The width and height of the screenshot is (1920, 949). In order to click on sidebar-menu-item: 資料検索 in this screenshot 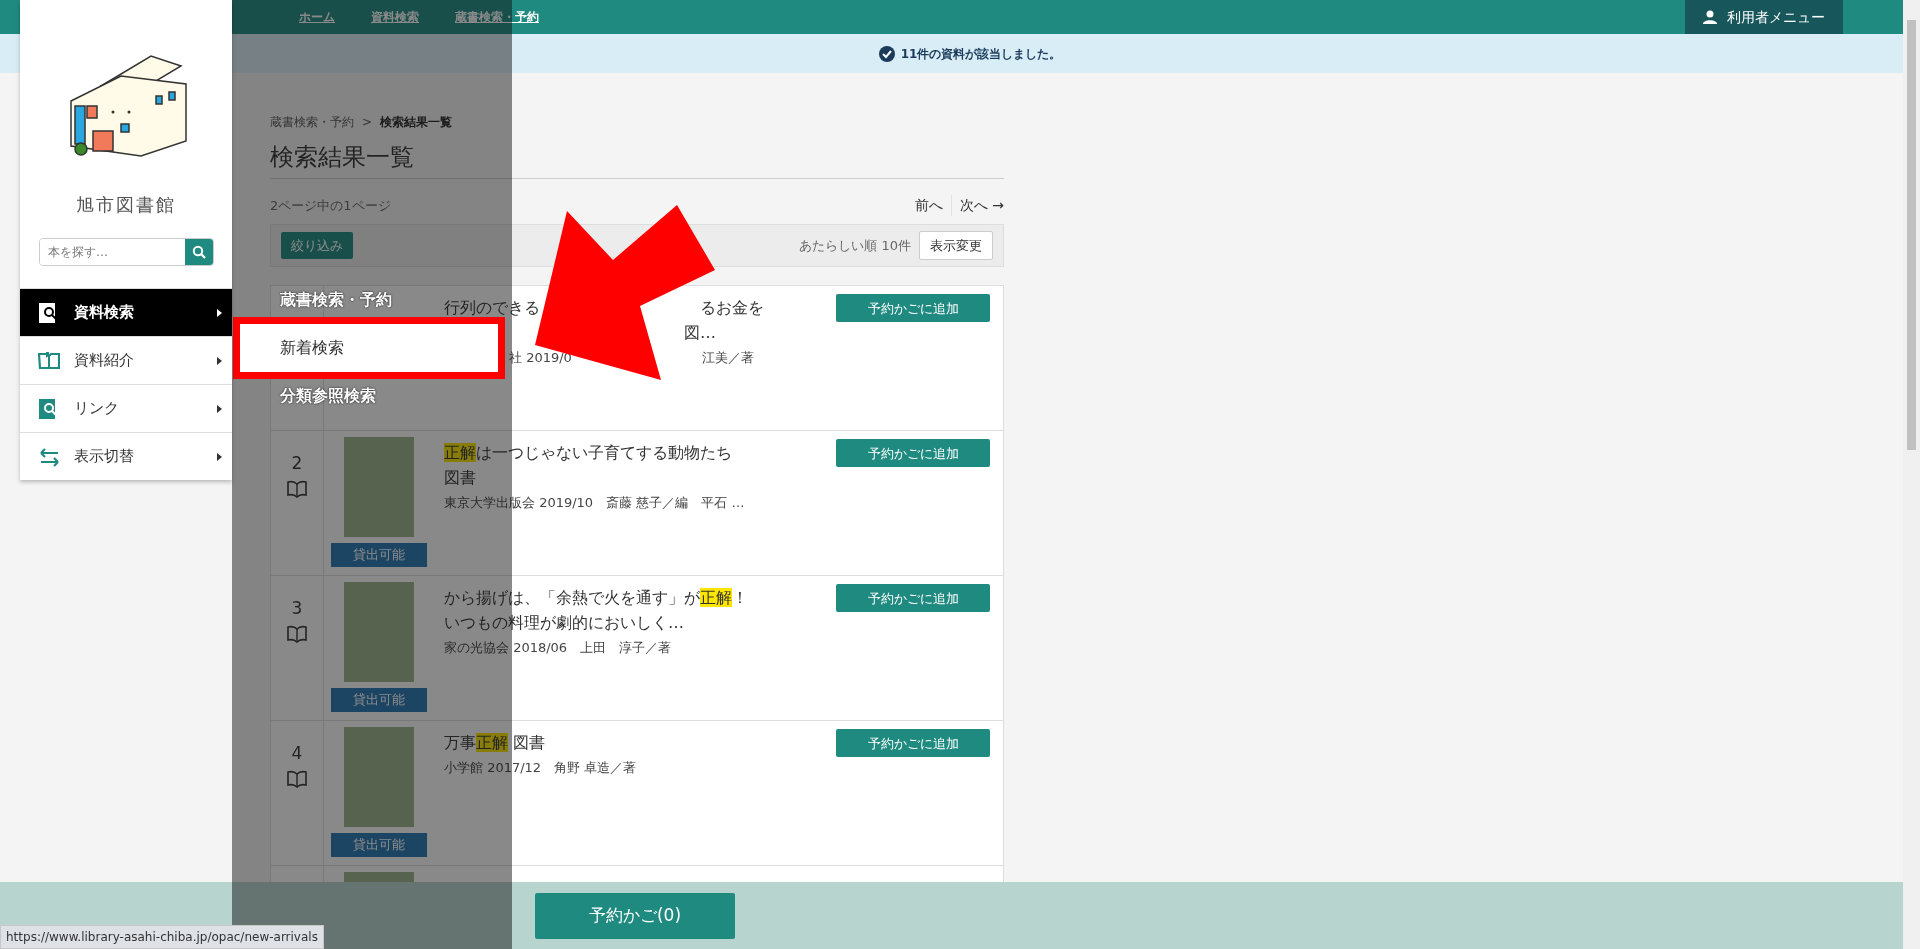, I will do `click(126, 312)`.